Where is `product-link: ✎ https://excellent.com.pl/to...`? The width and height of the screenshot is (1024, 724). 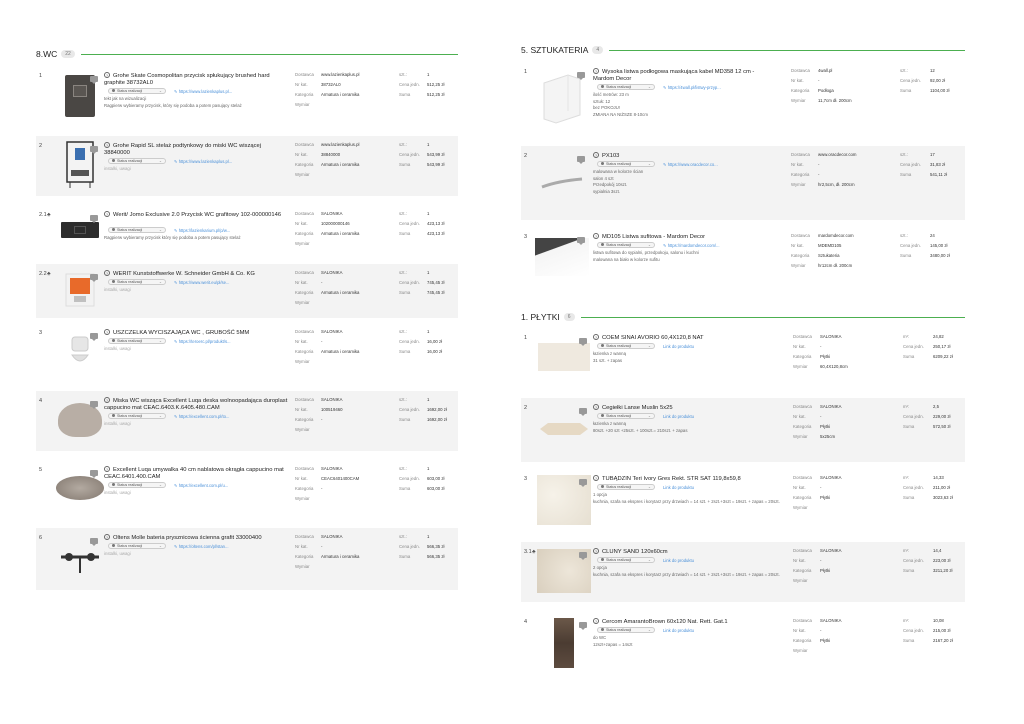
product-link: ✎ https://excellent.com.pl/to... is located at coordinates (201, 416).